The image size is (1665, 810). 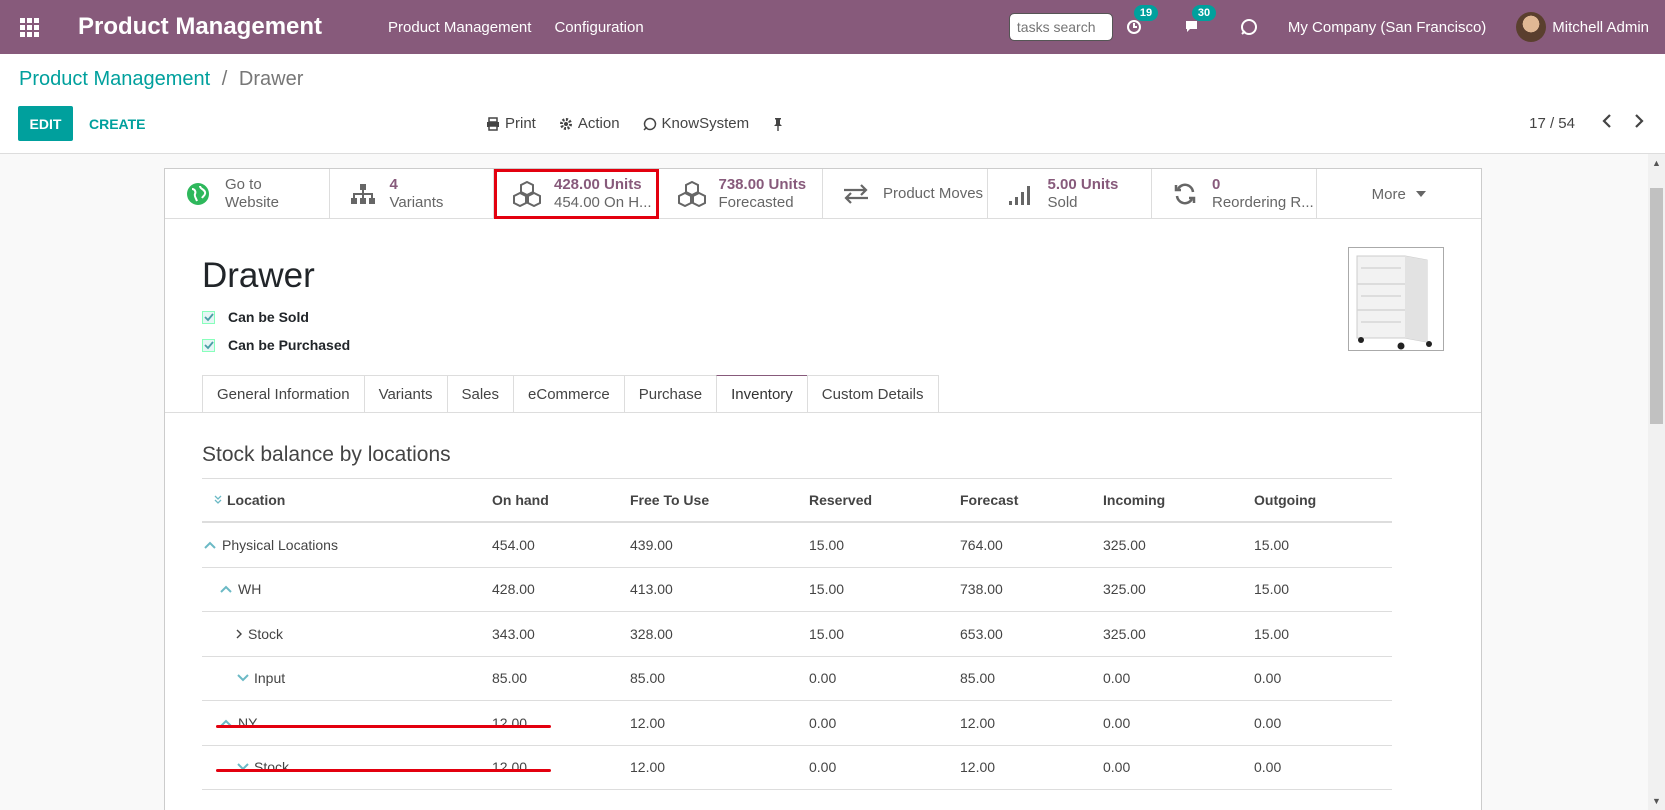 What do you see at coordinates (1019, 195) in the screenshot?
I see `signal-icon` at bounding box center [1019, 195].